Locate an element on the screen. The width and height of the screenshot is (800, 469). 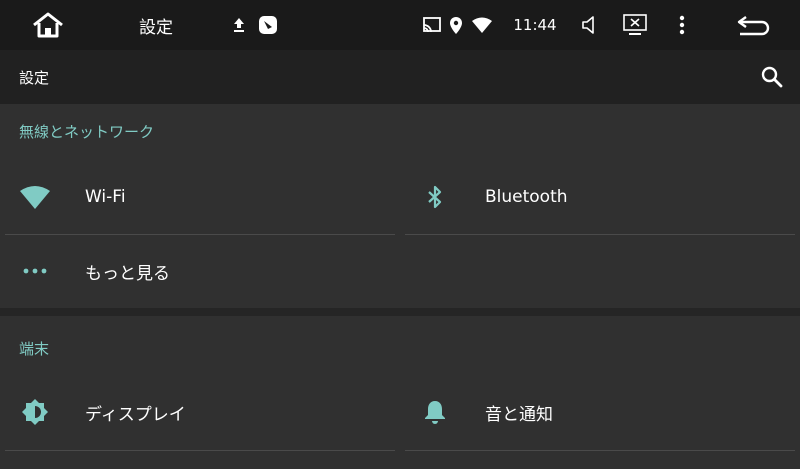
home-icon is located at coordinates (48, 25).